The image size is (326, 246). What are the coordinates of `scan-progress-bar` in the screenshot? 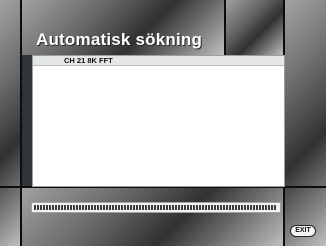 It's located at (156, 207).